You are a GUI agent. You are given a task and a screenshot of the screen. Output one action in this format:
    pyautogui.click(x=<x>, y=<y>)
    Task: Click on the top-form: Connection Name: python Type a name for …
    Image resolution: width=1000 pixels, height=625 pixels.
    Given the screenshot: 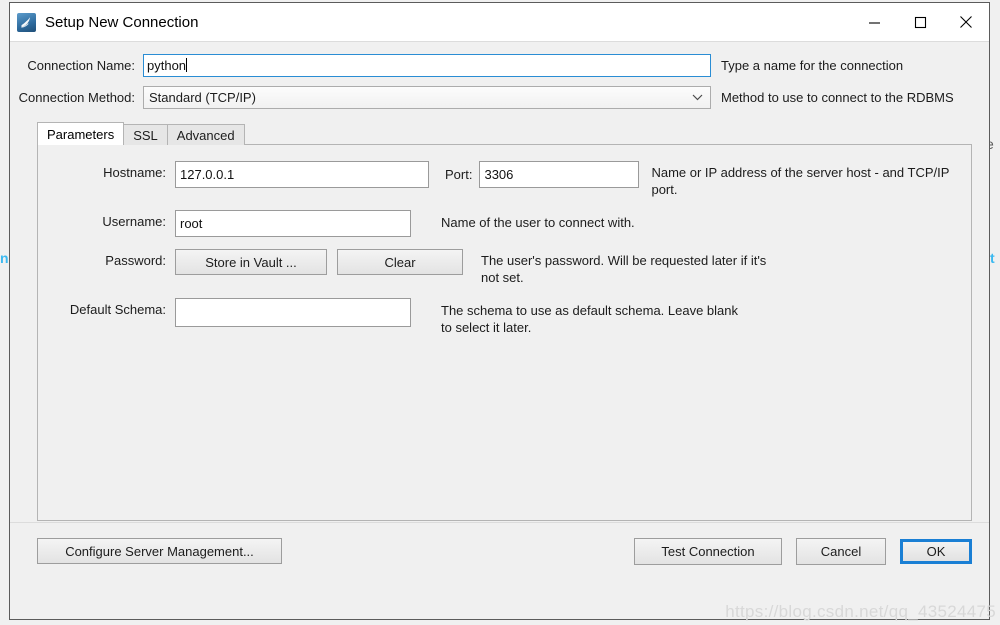 What is the action you would take?
    pyautogui.click(x=499, y=80)
    